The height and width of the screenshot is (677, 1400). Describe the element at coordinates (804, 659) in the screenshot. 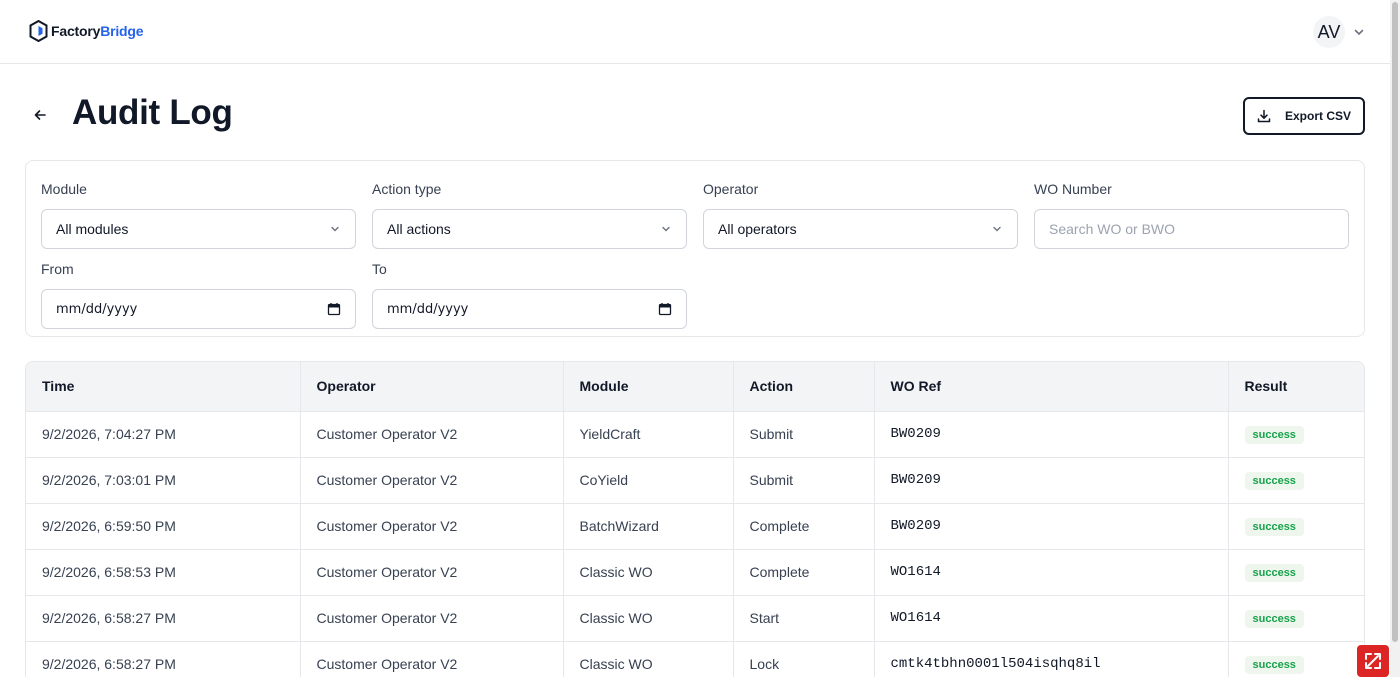

I see `action-cell: Lock` at that location.